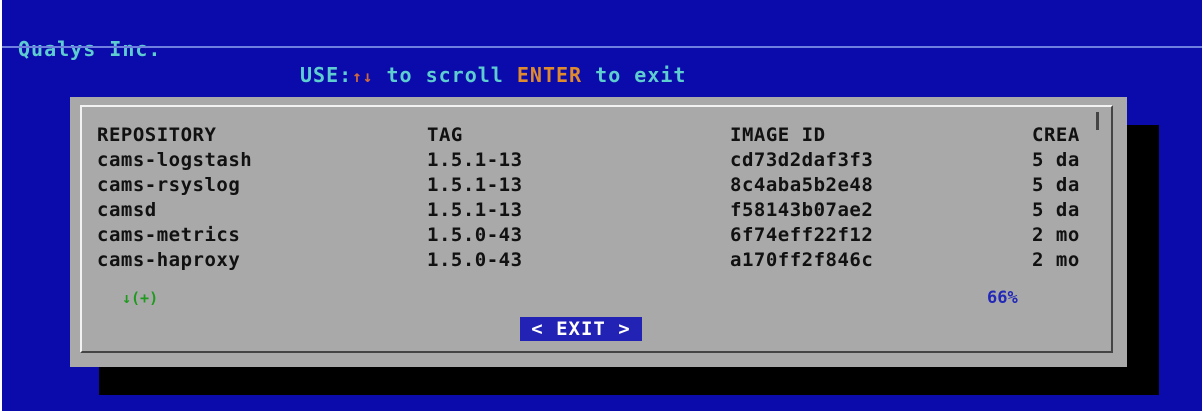  What do you see at coordinates (1002, 298) in the screenshot?
I see `scroll-percent: 66%` at bounding box center [1002, 298].